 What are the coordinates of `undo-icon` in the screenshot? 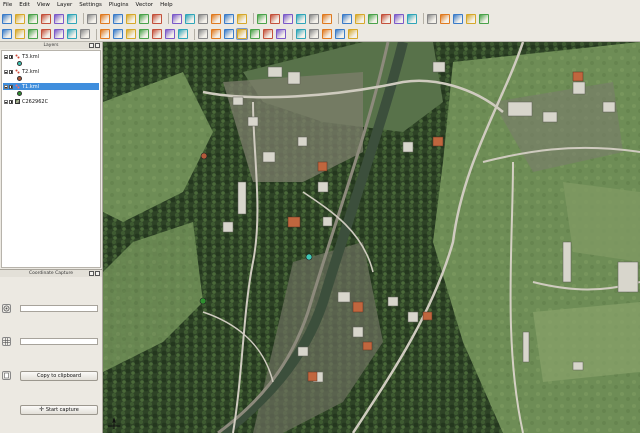 It's located at (183, 34).